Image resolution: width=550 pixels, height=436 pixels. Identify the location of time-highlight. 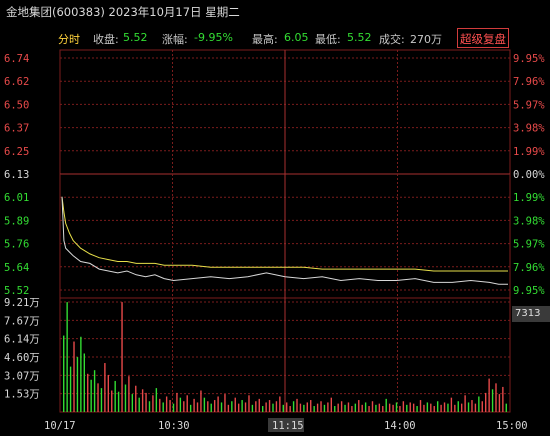
(286, 425).